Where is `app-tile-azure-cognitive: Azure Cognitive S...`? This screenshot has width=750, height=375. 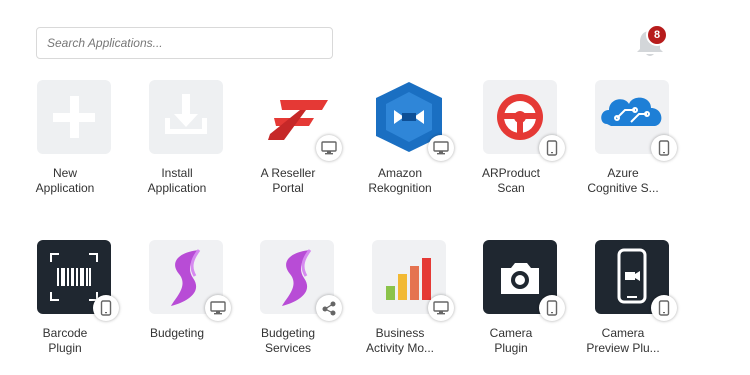
app-tile-azure-cognitive: Azure Cognitive S... is located at coordinates (623, 140).